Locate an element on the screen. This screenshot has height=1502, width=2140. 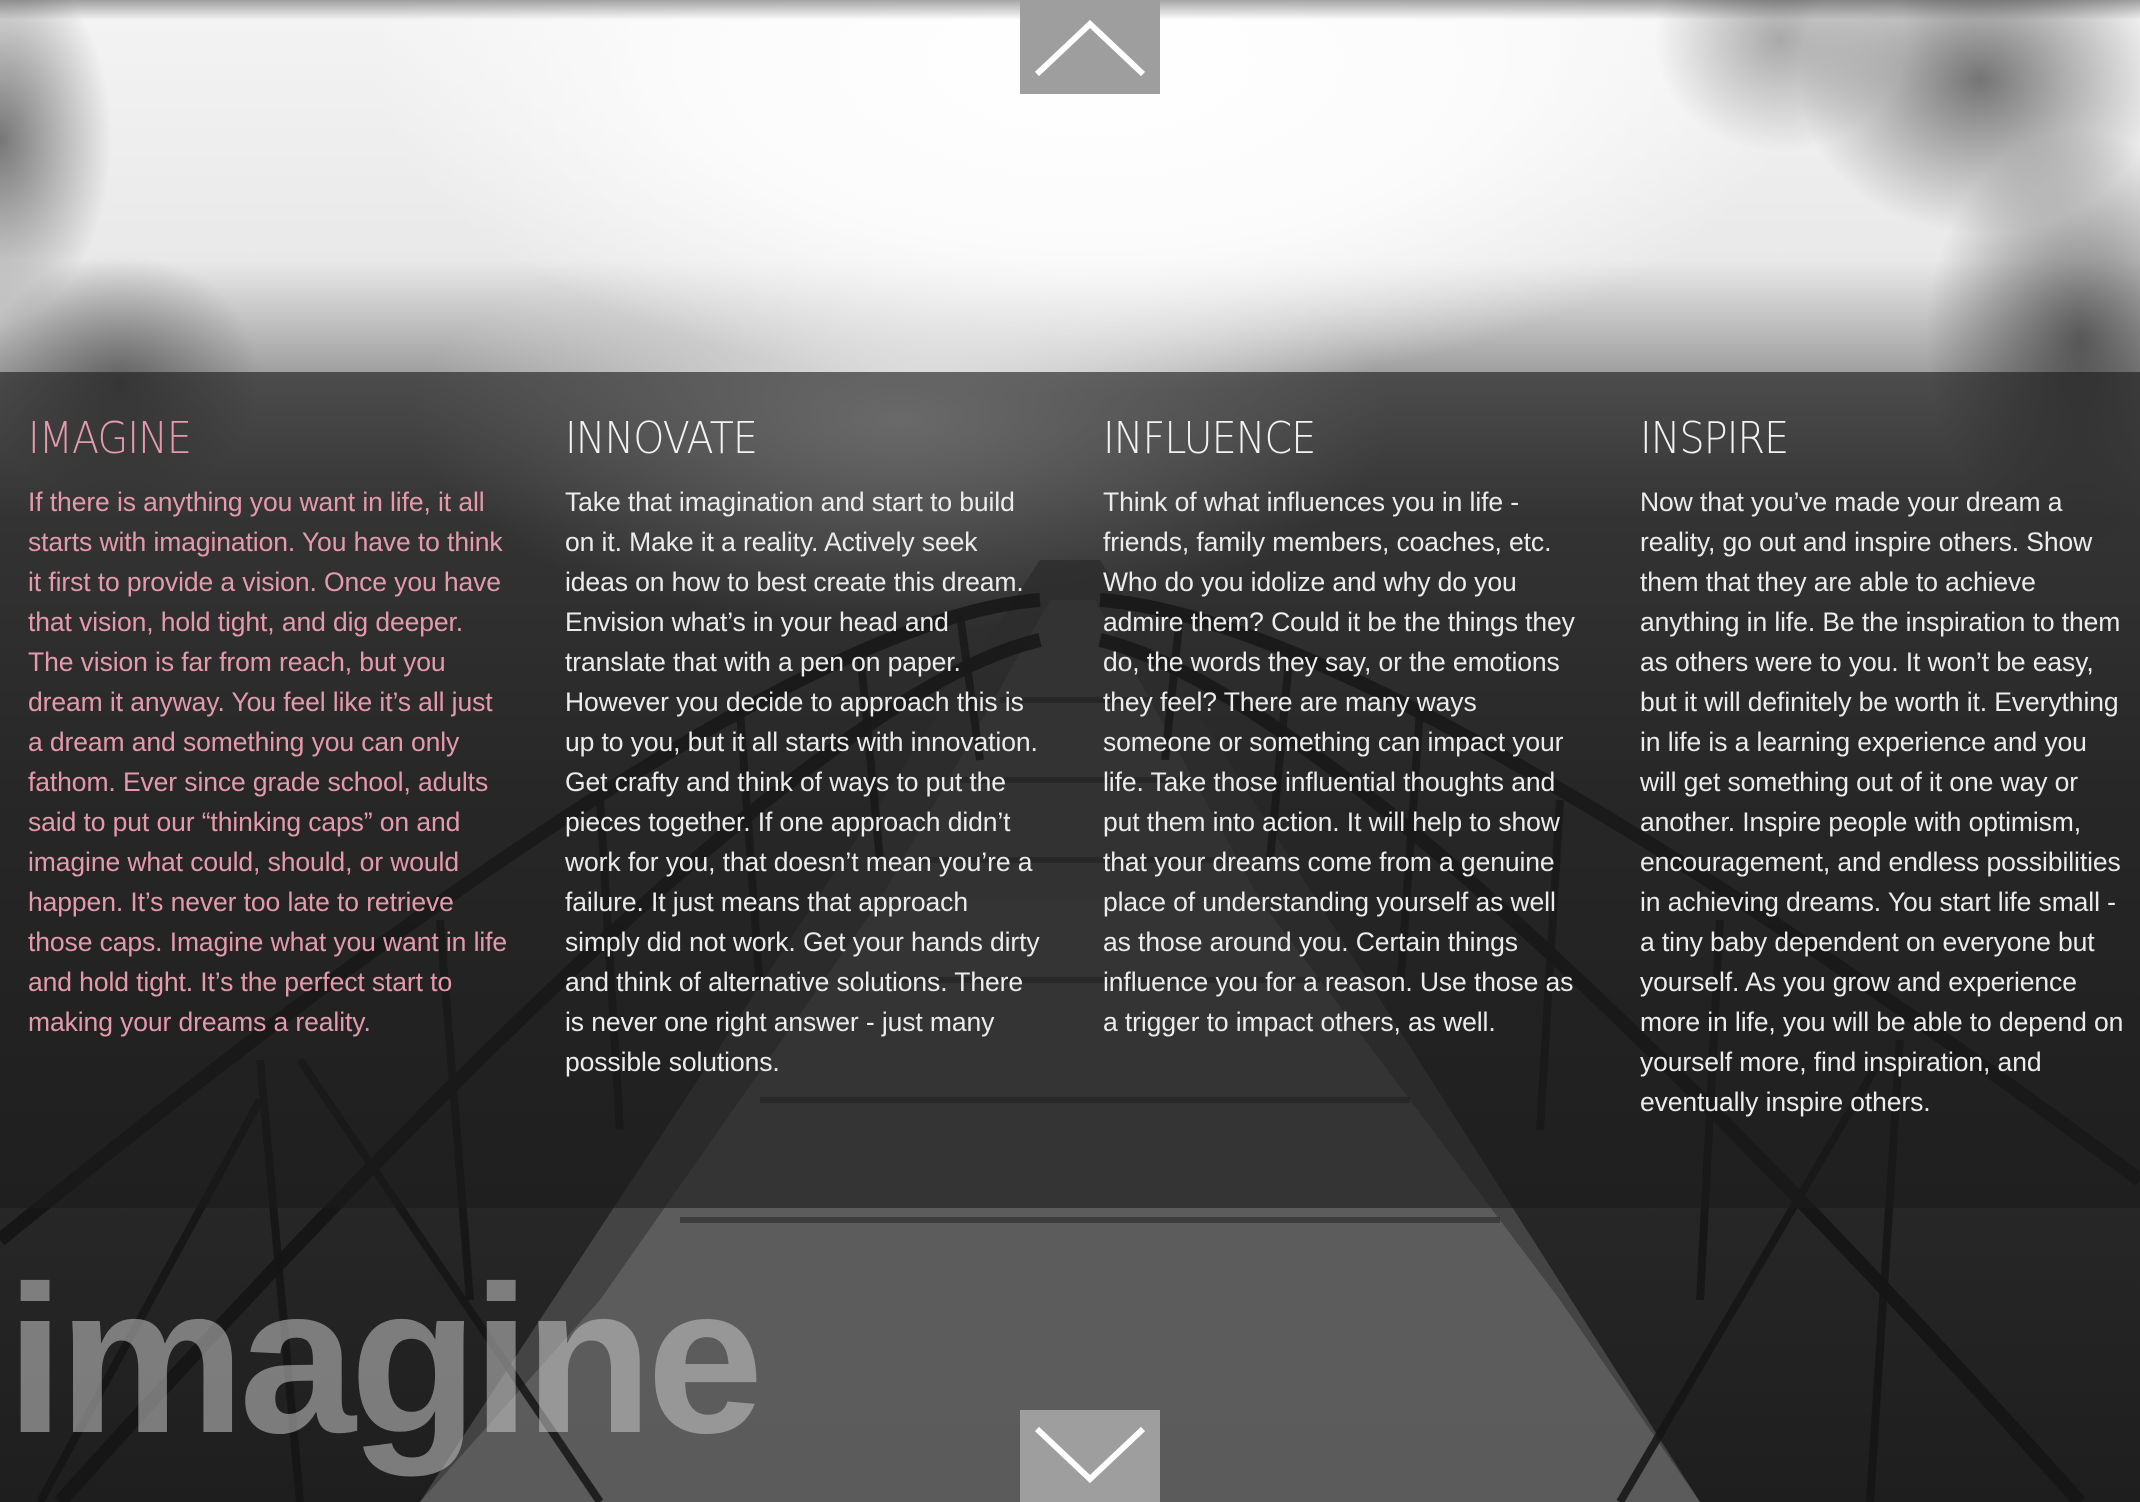
heading-imagine: IMAGINE is located at coordinates (110, 438).